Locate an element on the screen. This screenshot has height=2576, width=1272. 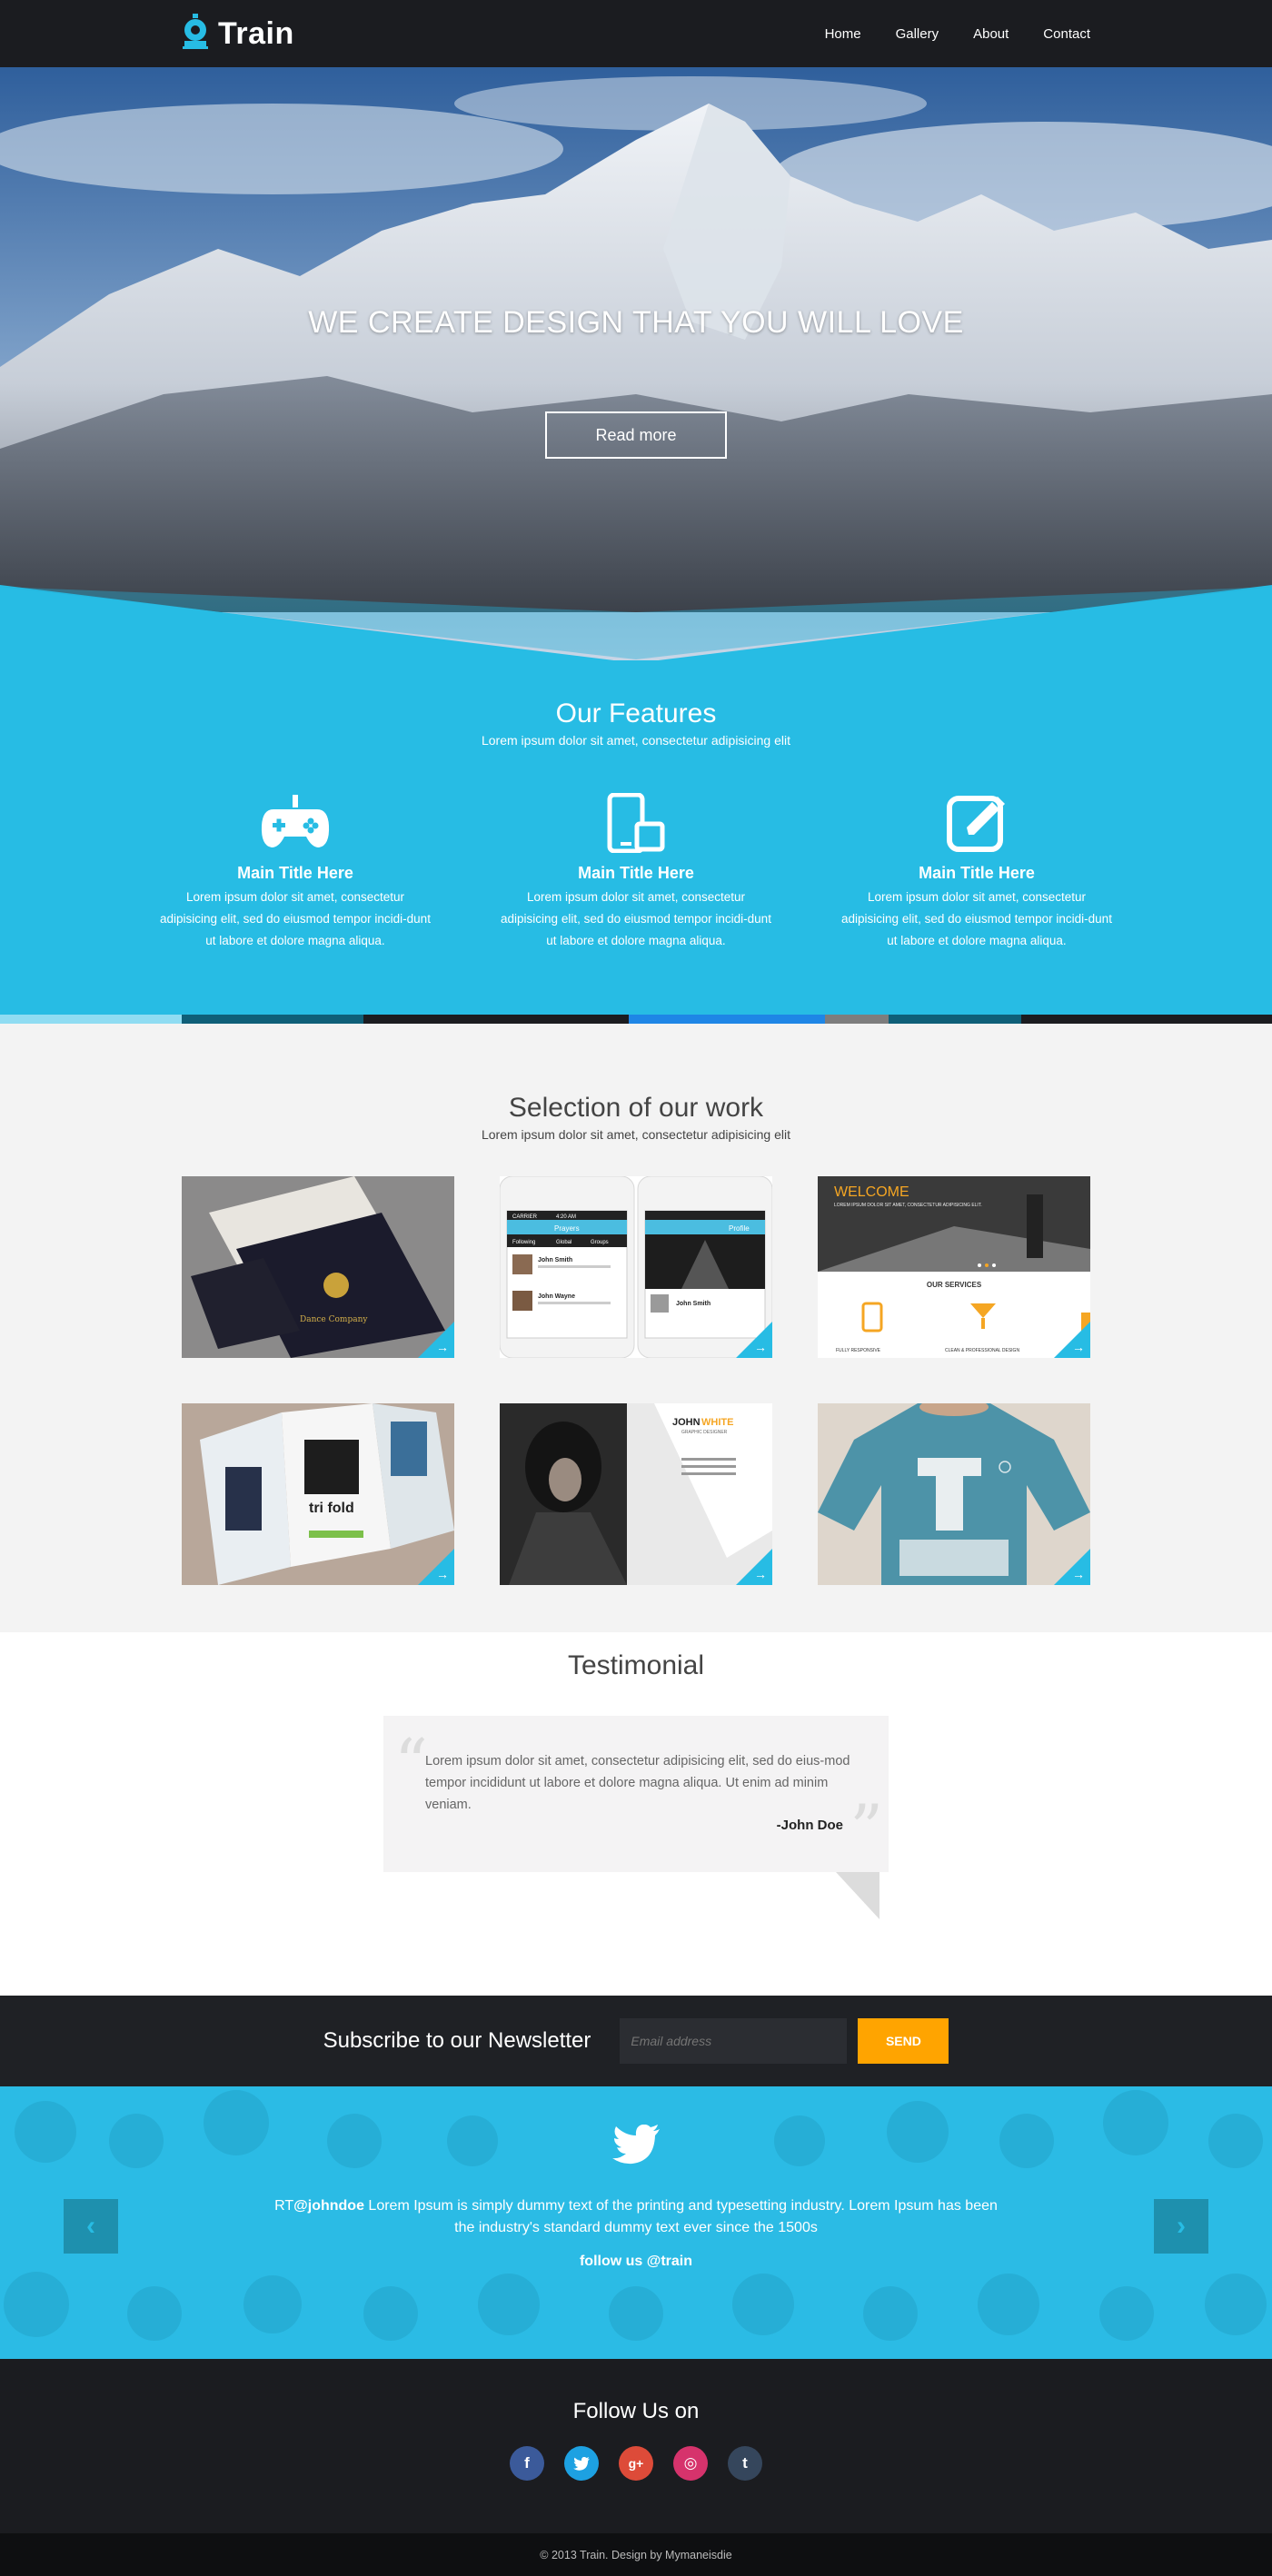
tweet-rt: RT is located at coordinates (284, 2206).